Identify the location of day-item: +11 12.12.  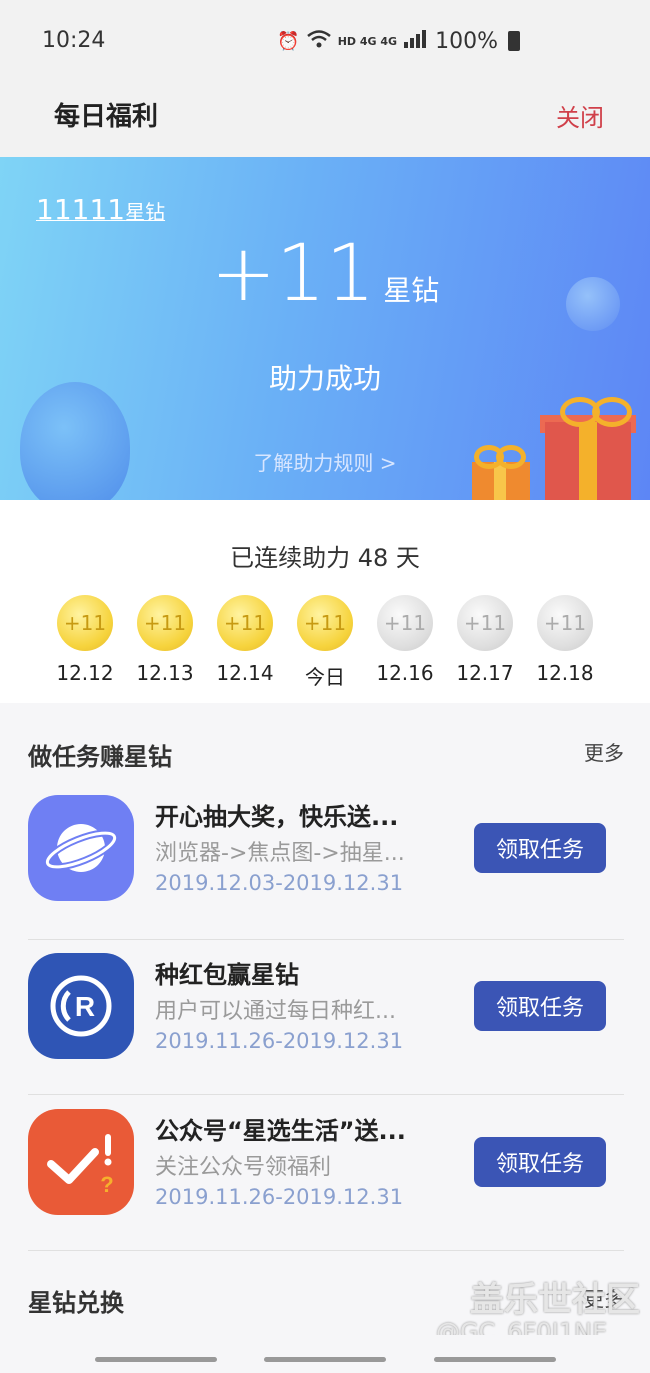
(85, 642).